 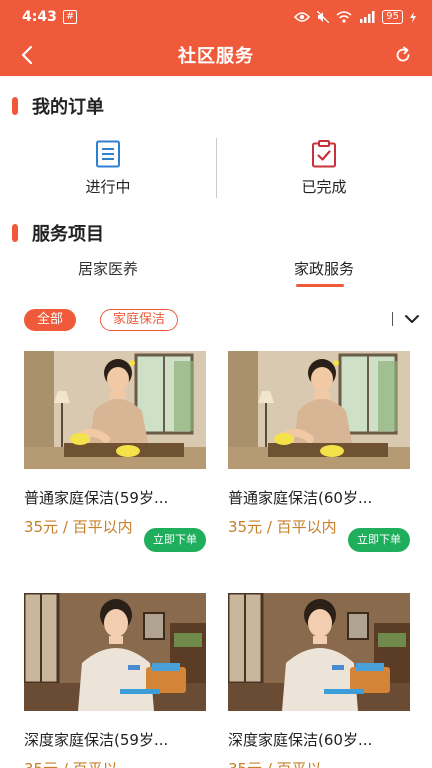 What do you see at coordinates (392, 17) in the screenshot?
I see `battery-icon: 95` at bounding box center [392, 17].